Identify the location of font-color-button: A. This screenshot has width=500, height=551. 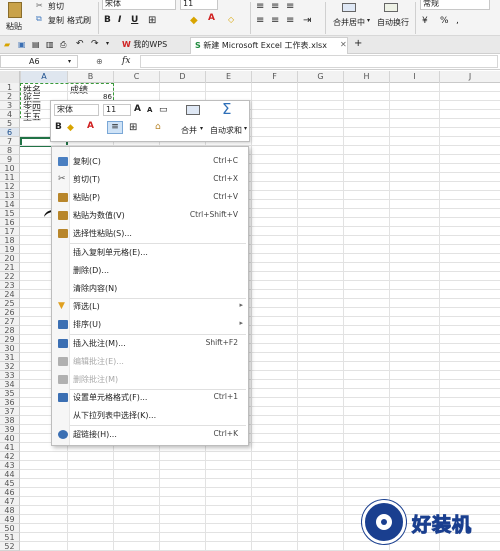
(211, 18).